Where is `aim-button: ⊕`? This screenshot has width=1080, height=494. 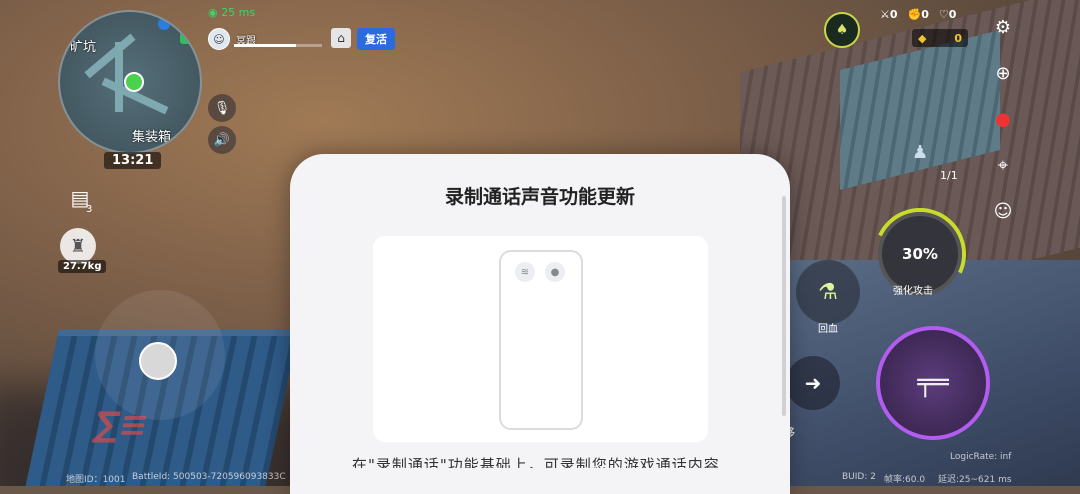
aim-button: ⊕ is located at coordinates (1003, 73).